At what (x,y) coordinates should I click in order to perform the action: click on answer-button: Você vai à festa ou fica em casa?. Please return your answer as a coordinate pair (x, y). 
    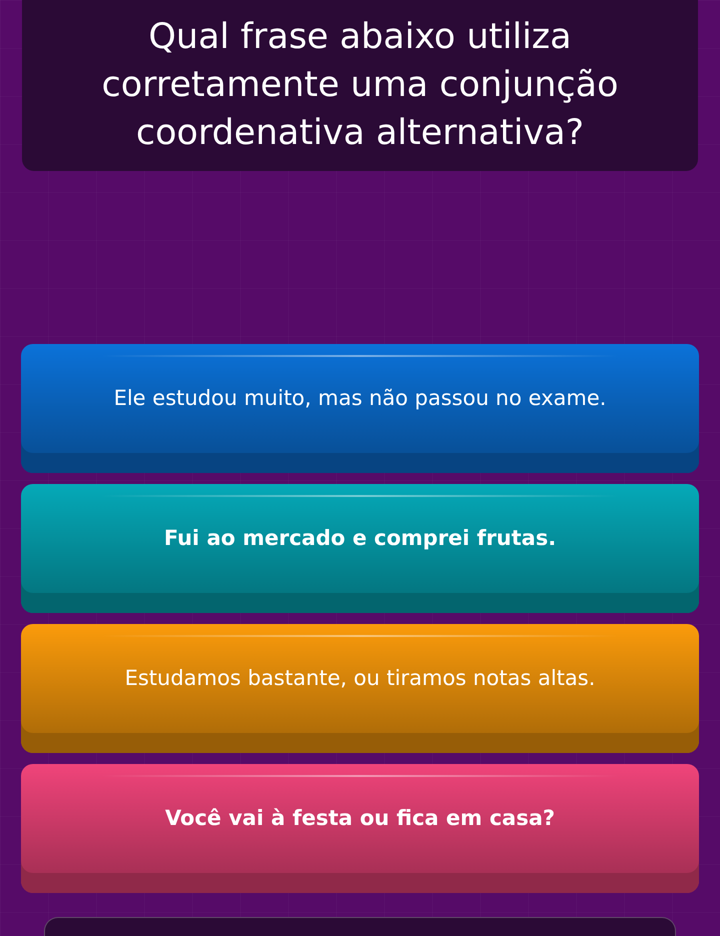
    Looking at the image, I should click on (360, 828).